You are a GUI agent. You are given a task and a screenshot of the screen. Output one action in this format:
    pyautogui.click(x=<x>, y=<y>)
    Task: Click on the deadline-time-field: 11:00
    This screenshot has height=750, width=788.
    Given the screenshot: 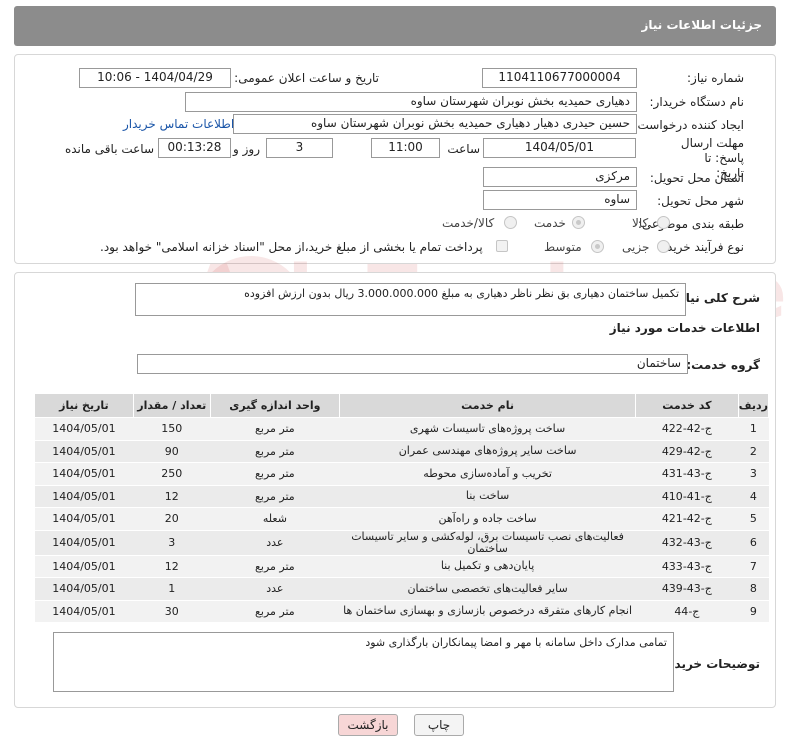 What is the action you would take?
    pyautogui.click(x=405, y=148)
    